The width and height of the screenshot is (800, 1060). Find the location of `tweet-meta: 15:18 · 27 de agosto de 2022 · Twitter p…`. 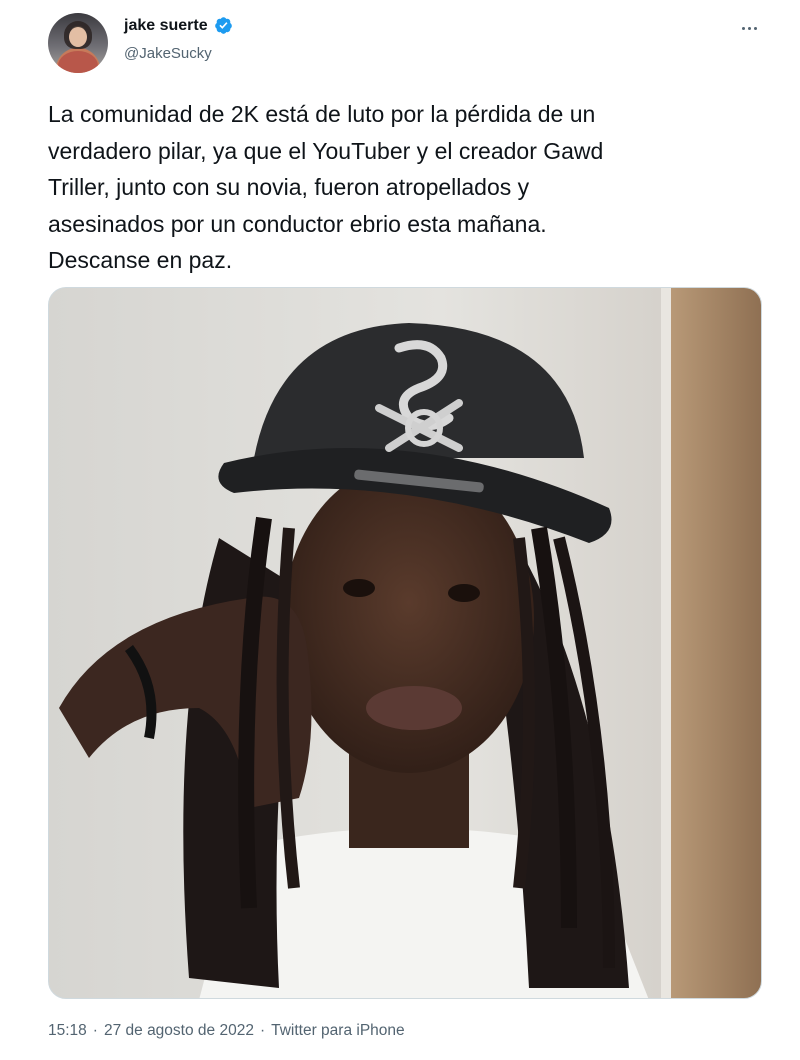

tweet-meta: 15:18 · 27 de agosto de 2022 · Twitter p… is located at coordinates (226, 1031).